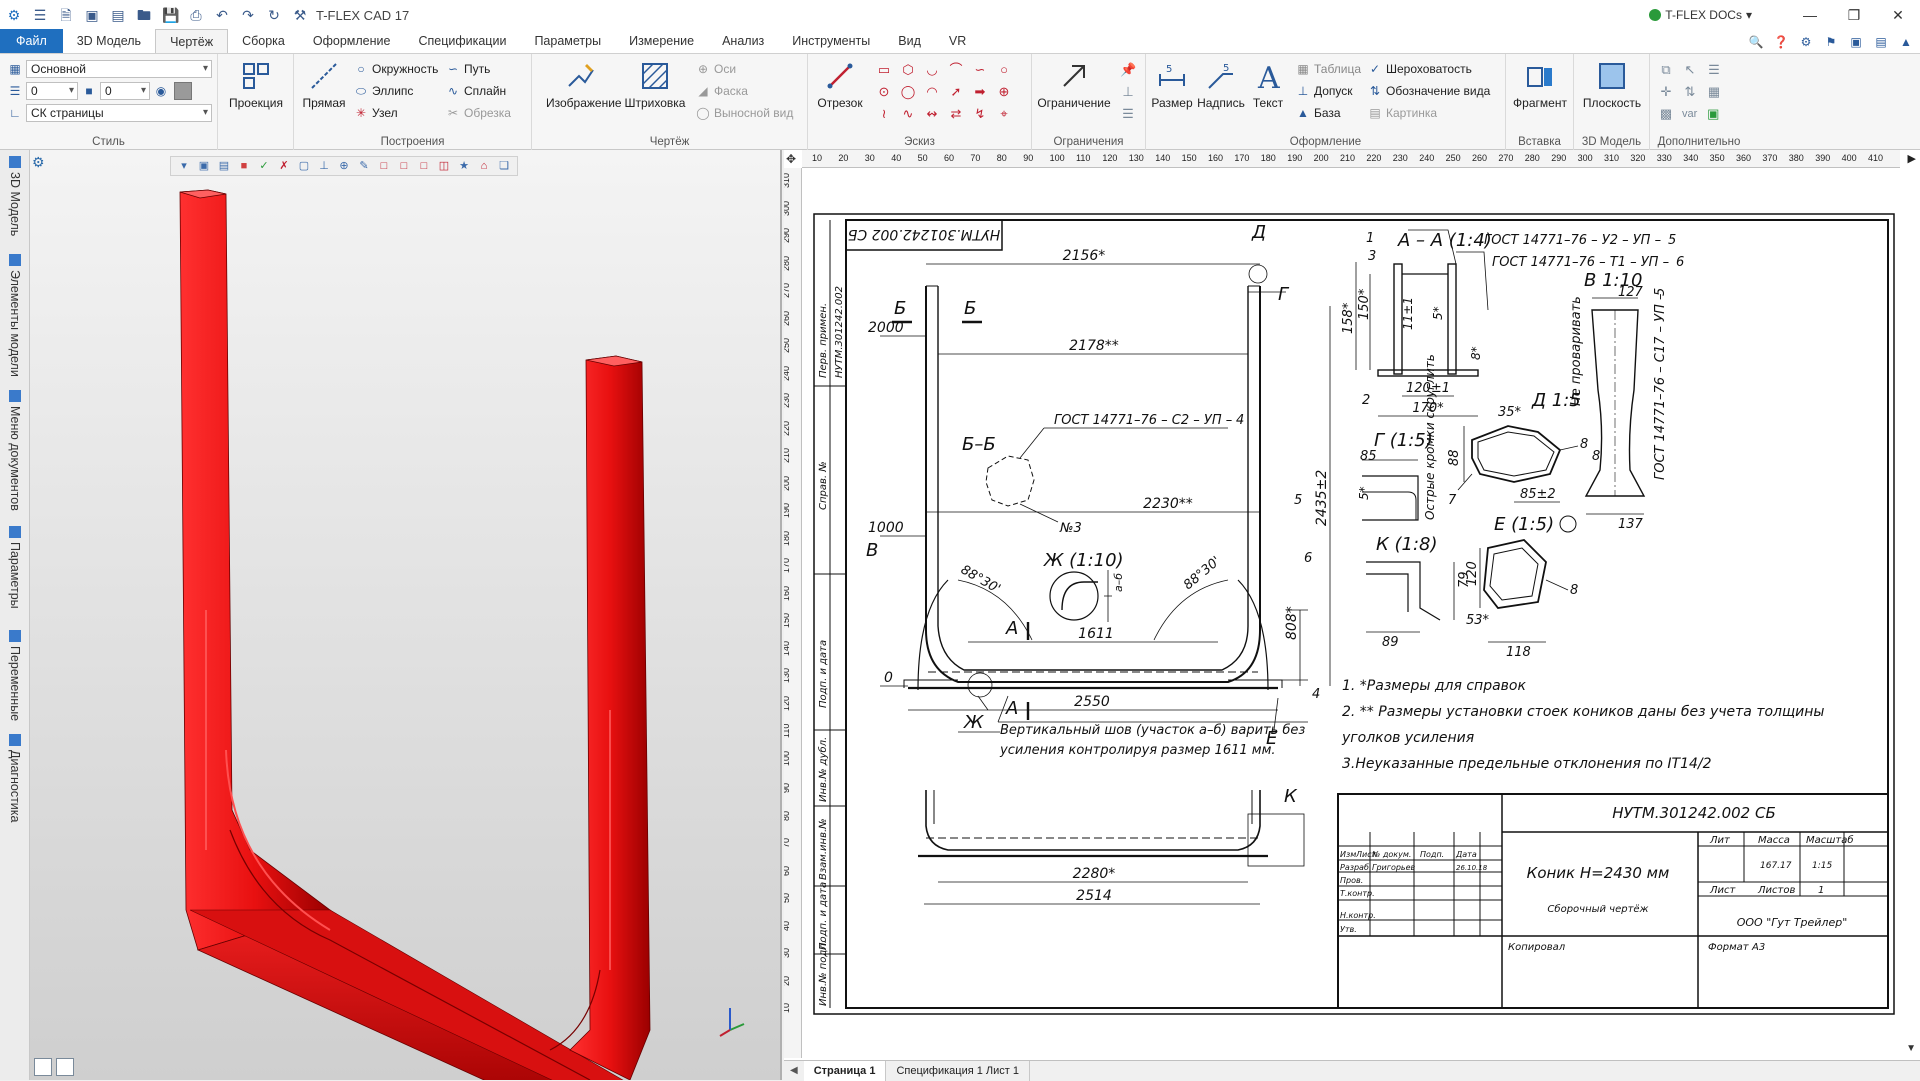 This screenshot has width=1920, height=1081. Describe the element at coordinates (956, 114) in the screenshot. I see `mirror-icon: ⇄` at that location.